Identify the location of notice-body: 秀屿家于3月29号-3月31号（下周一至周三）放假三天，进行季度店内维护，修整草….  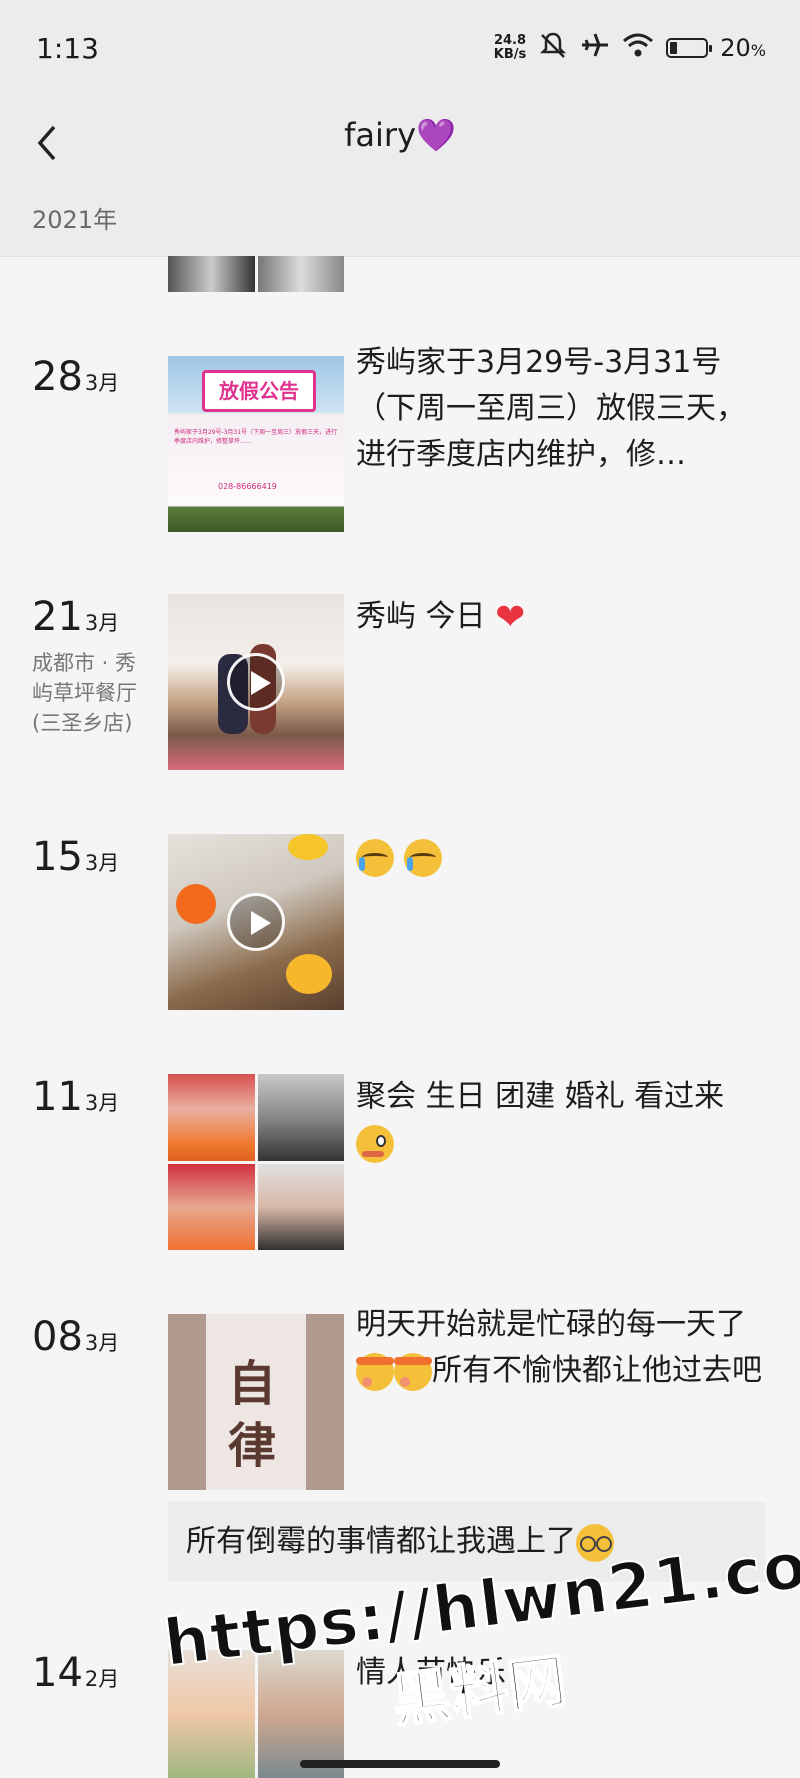
(256, 437).